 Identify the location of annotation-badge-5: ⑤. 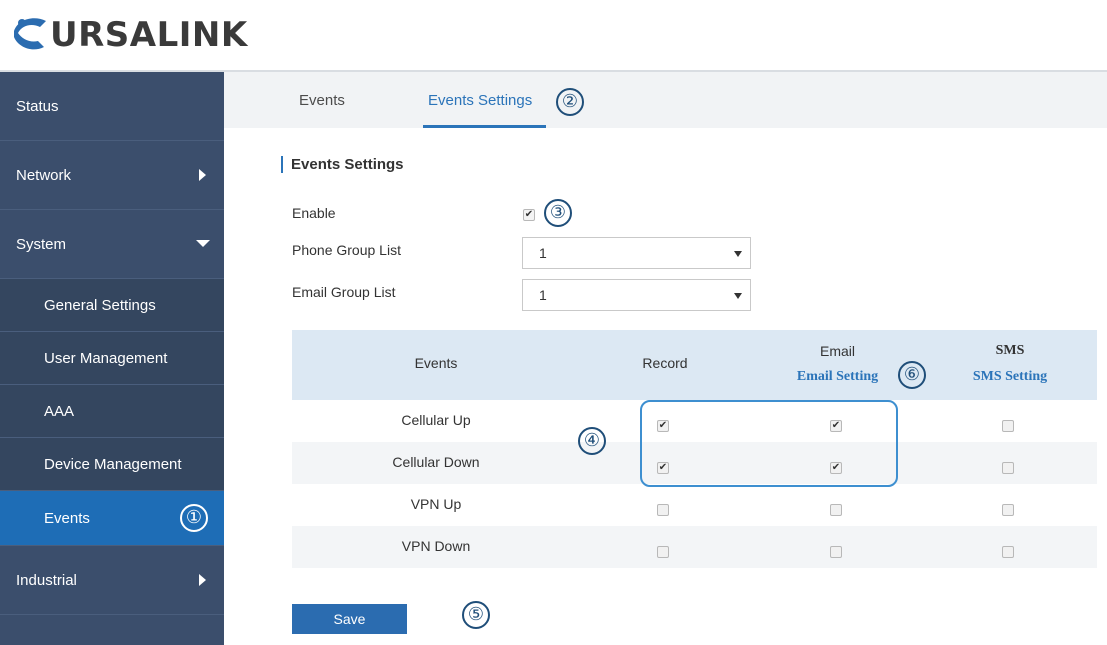
(476, 615).